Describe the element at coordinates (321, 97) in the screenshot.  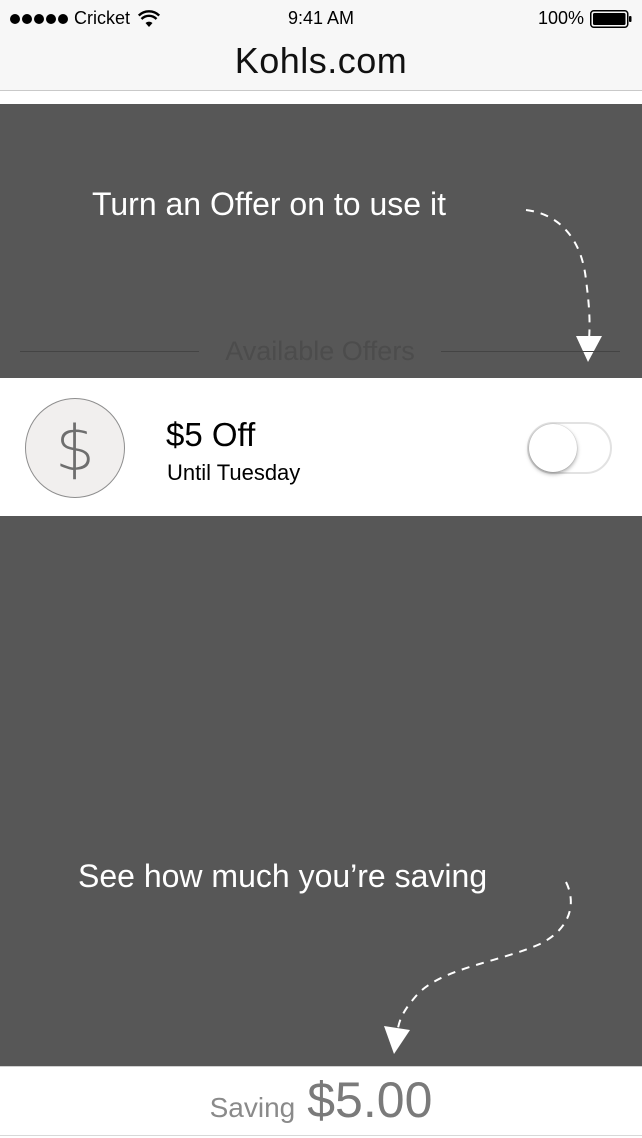
I see `nav-separator` at that location.